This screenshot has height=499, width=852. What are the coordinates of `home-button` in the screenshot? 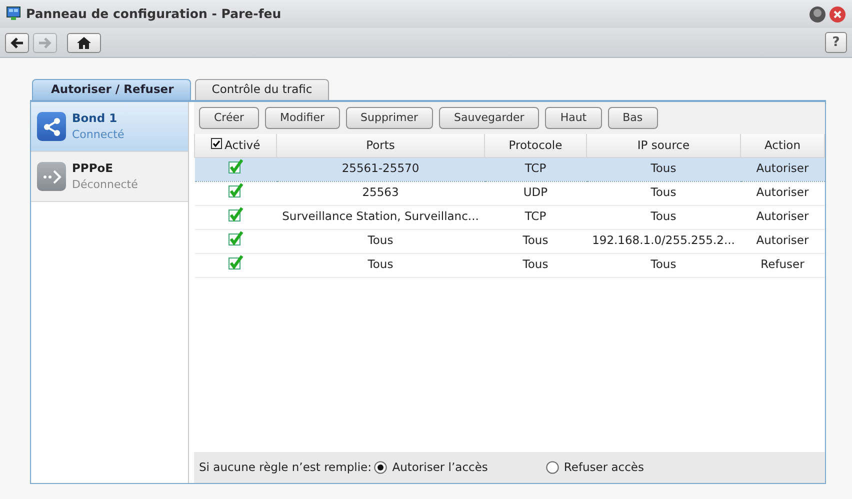 It's located at (83, 42).